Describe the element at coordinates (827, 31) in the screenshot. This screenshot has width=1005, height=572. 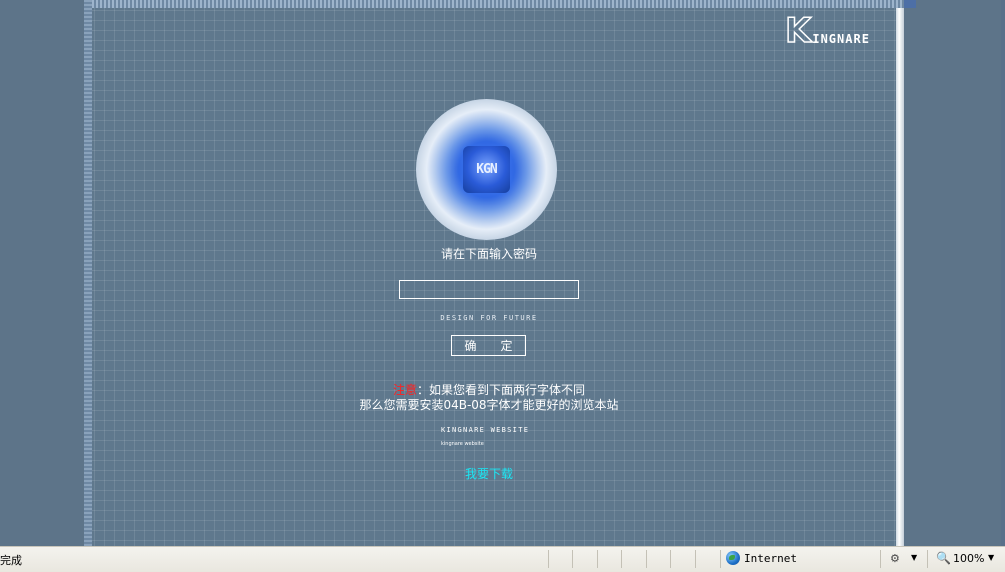
I see `kingnare-logo: K INGNARE` at that location.